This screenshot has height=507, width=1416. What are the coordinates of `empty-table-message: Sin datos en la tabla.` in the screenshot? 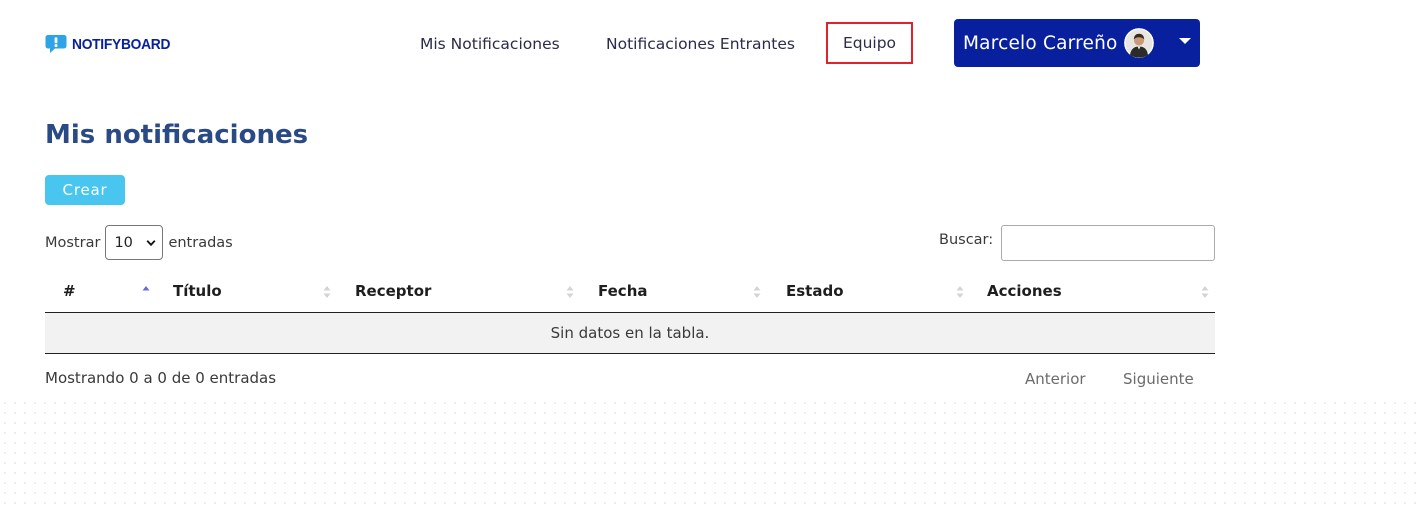 It's located at (630, 333).